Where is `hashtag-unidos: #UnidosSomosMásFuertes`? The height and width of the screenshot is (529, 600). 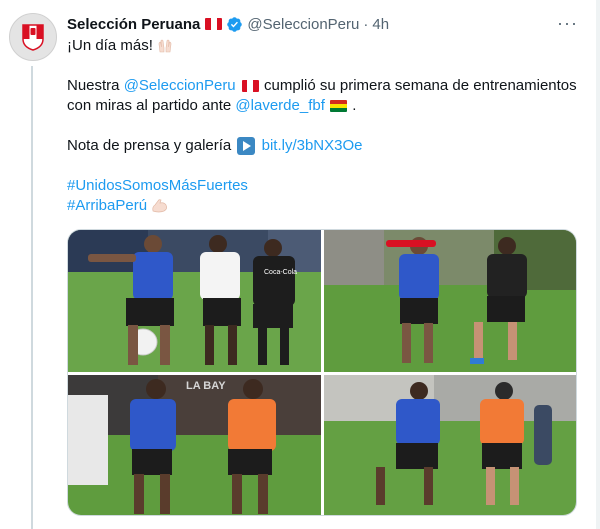 hashtag-unidos: #UnidosSomosMásFuertes is located at coordinates (157, 185).